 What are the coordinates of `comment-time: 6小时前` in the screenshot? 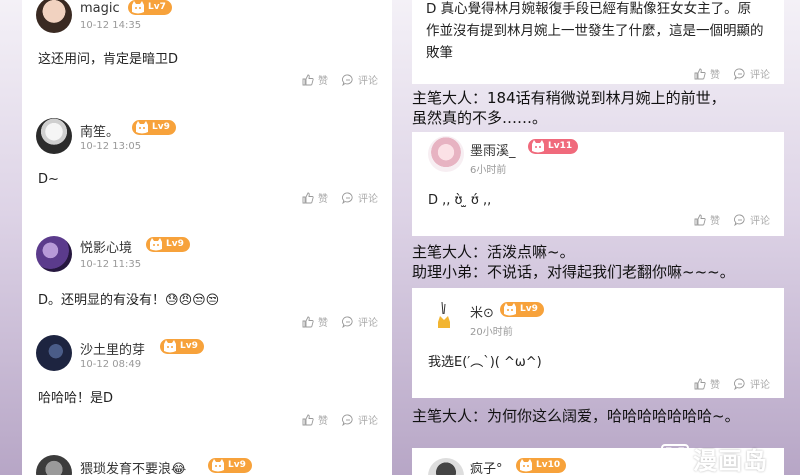 It's located at (488, 170).